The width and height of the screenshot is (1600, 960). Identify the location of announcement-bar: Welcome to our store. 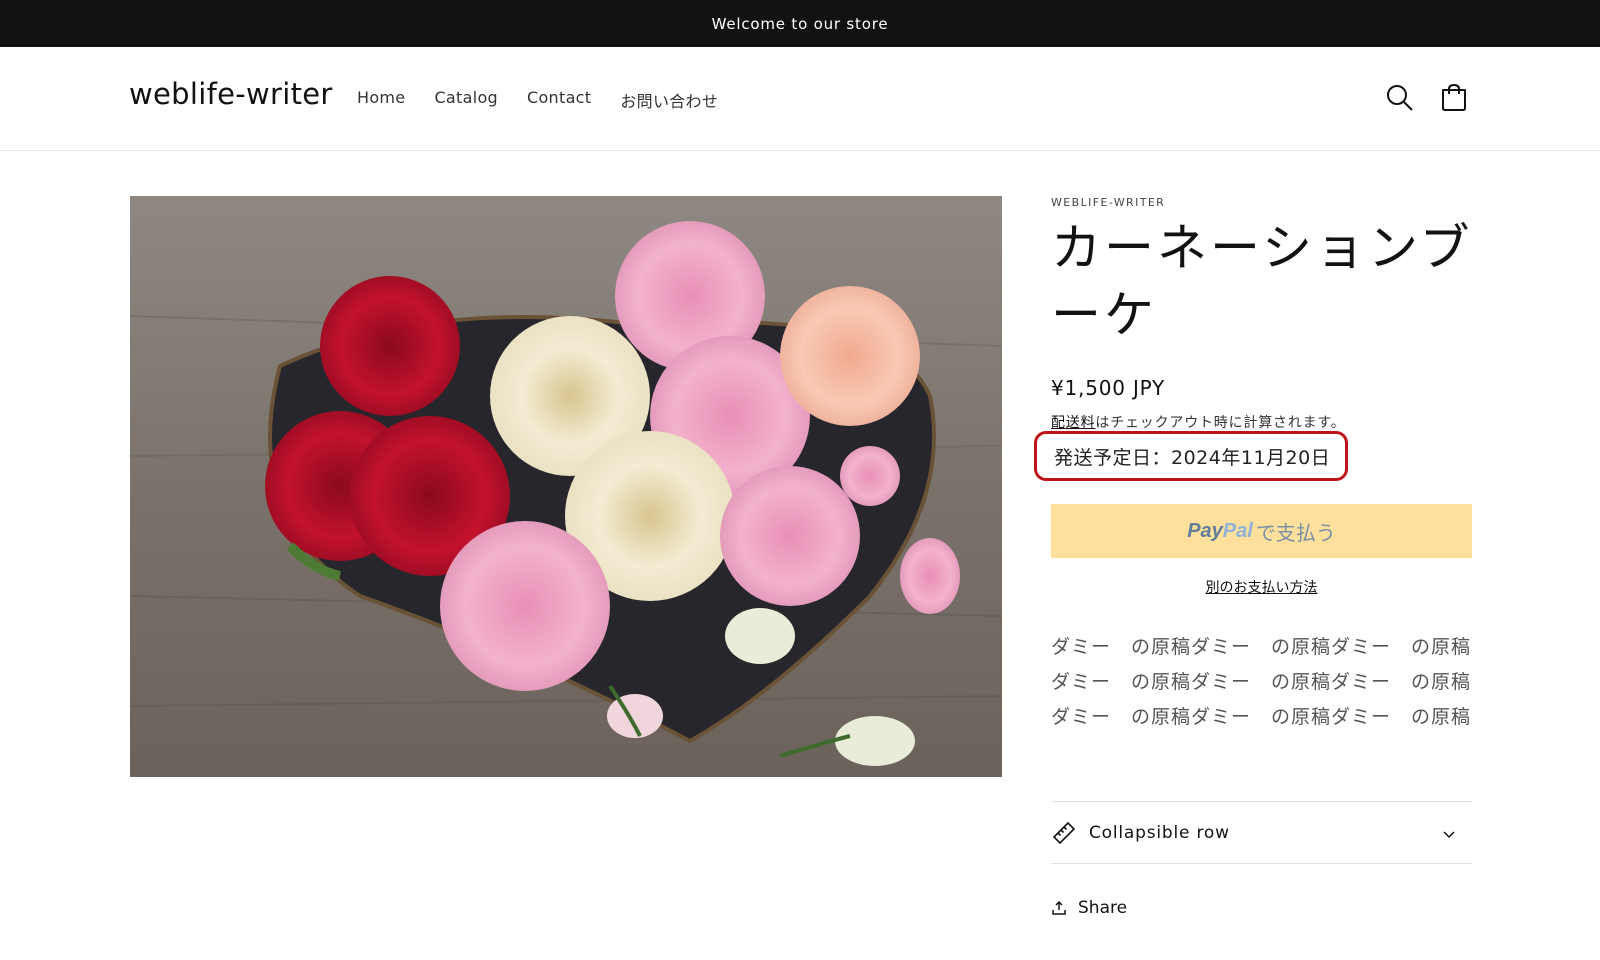
(800, 23).